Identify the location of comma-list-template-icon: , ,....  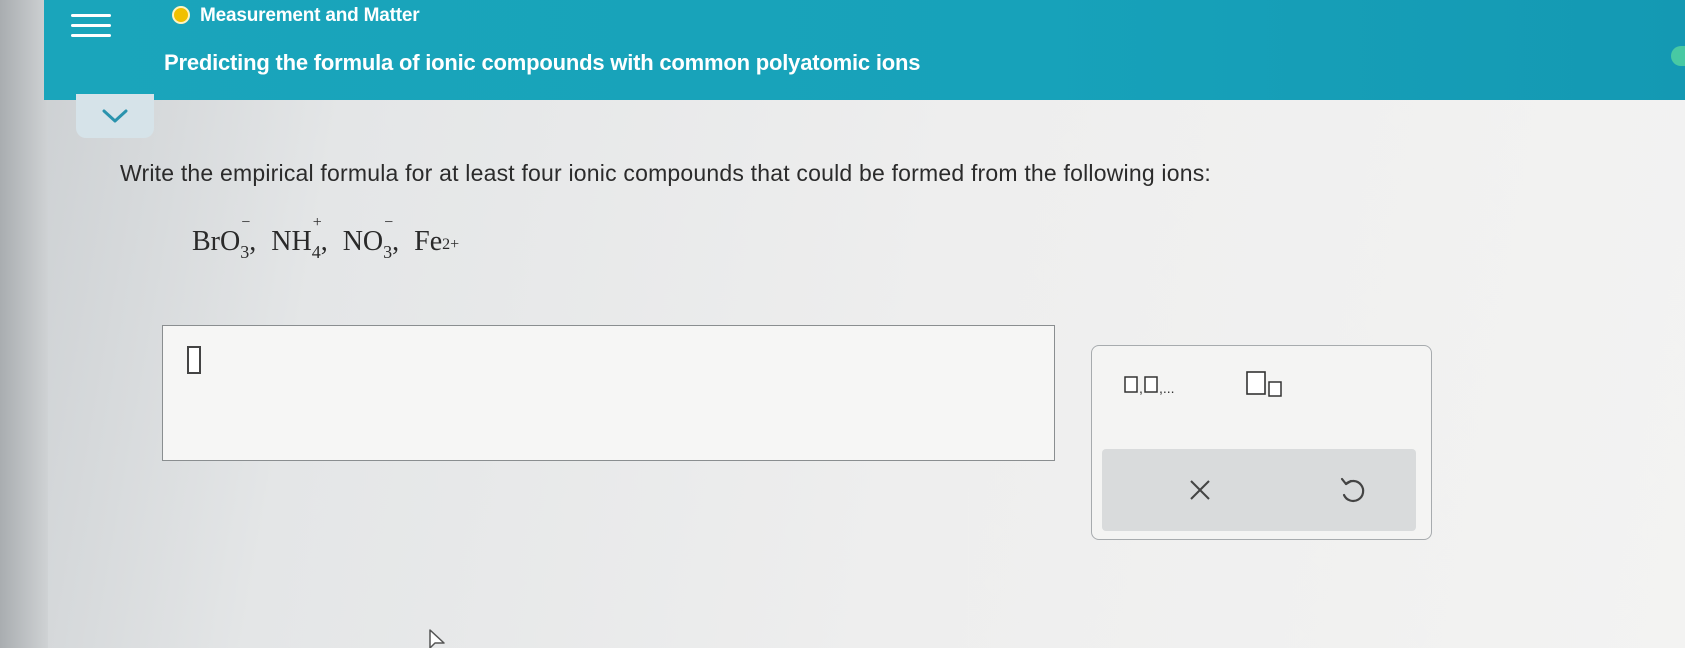
(1149, 386).